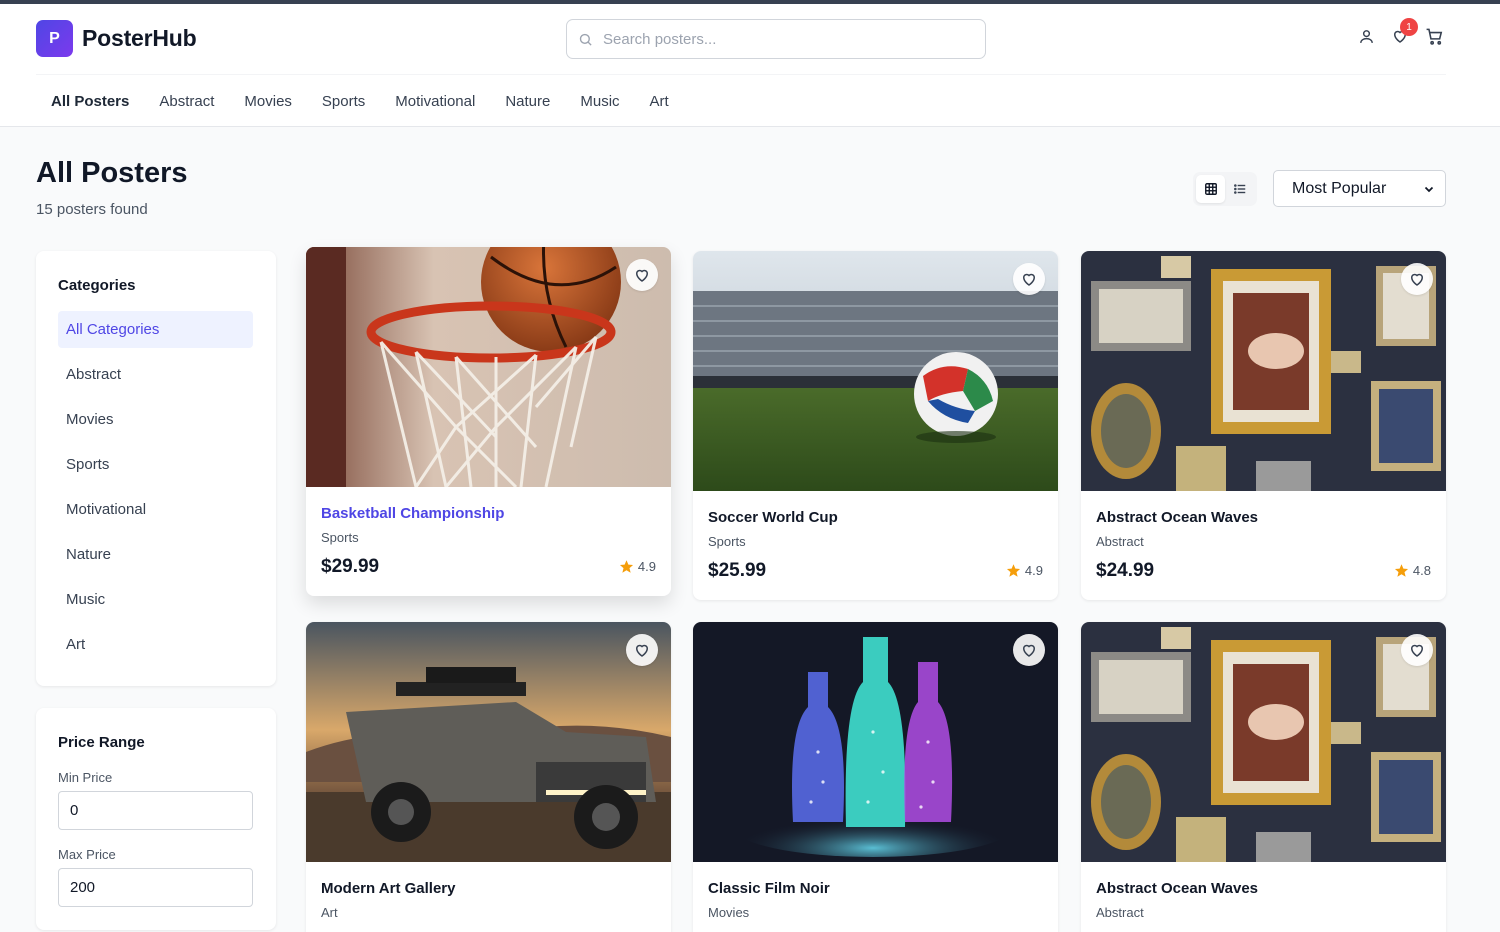  I want to click on filter-abstract: Abstract, so click(155, 374).